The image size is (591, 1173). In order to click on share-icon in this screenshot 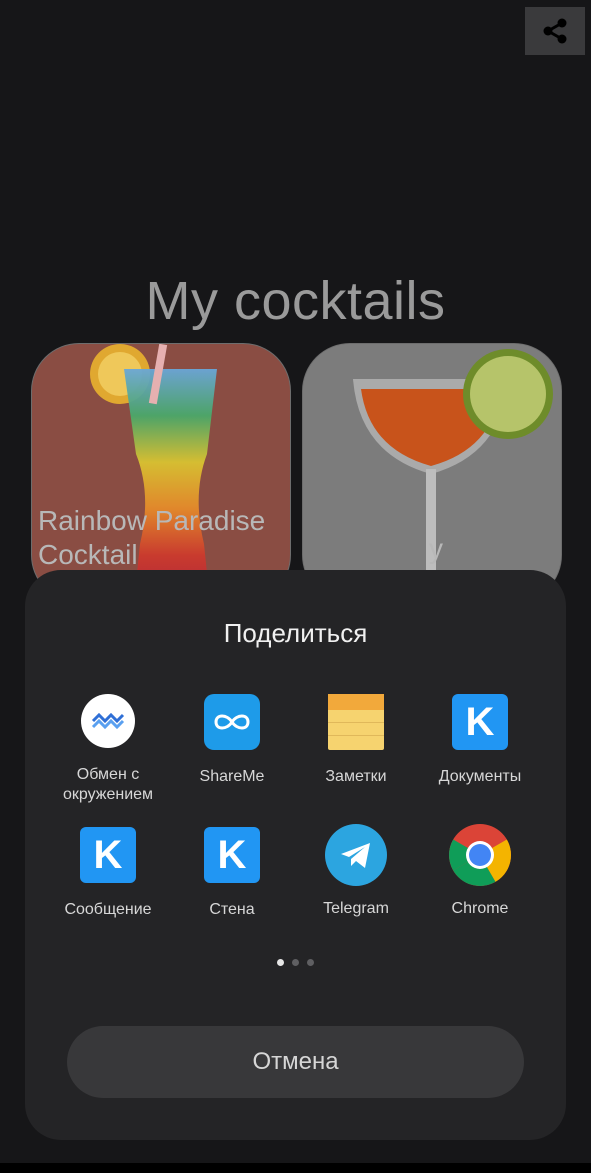, I will do `click(555, 31)`.